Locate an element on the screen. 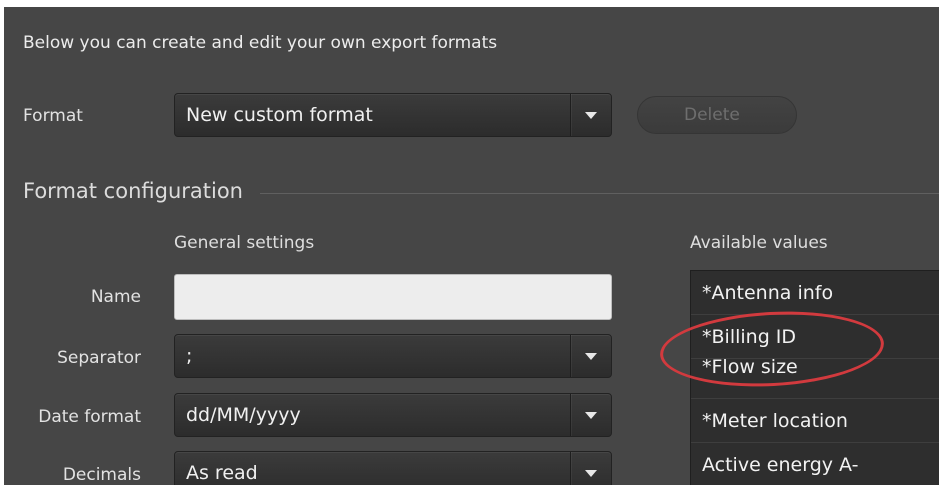  list-item-label: *Antenna info is located at coordinates (768, 292).